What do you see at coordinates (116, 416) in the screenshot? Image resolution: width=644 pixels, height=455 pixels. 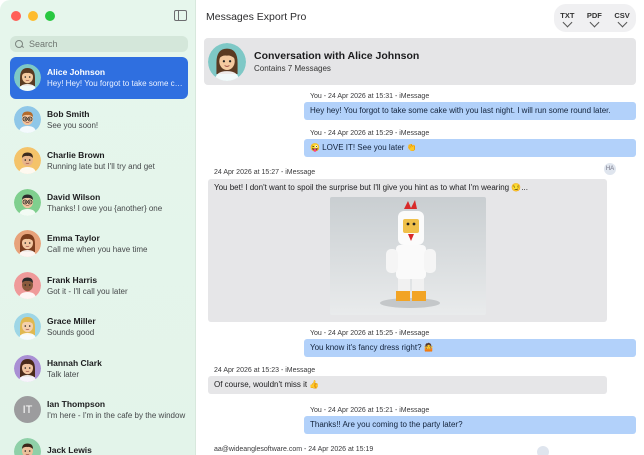 I see `contact-preview: I'm here - I'm in the cafe by the window` at bounding box center [116, 416].